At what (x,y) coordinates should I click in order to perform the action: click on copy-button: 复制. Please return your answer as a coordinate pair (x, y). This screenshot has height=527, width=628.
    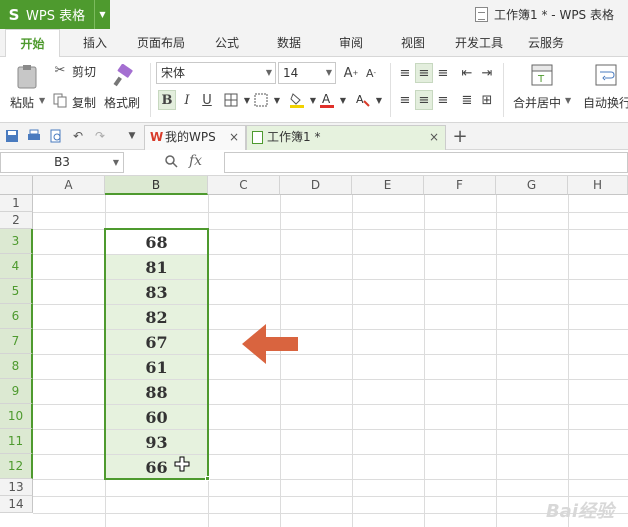
    Looking at the image, I should click on (84, 102).